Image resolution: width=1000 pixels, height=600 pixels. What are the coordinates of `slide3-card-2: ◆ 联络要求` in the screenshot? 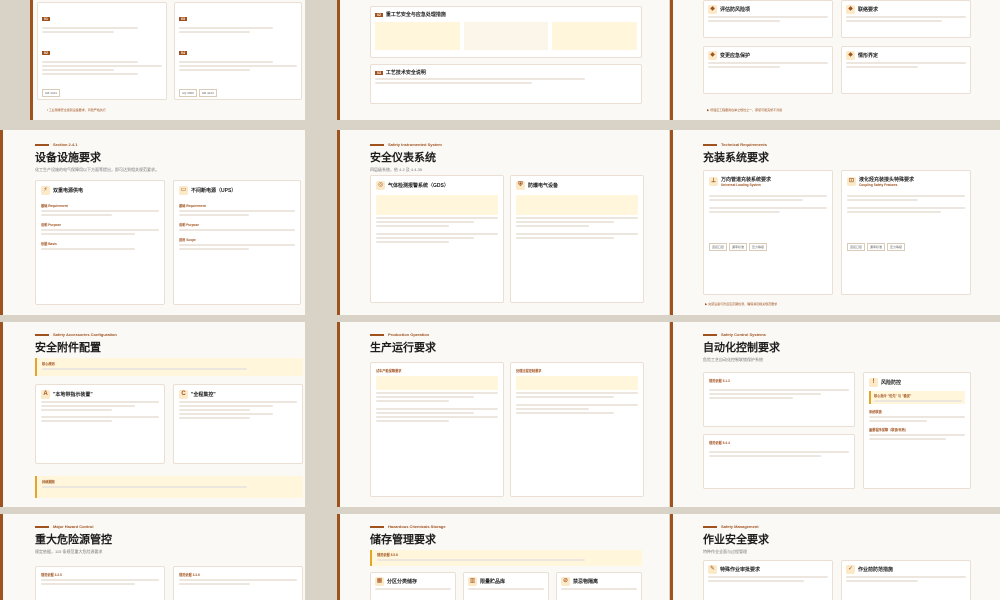 It's located at (906, 19).